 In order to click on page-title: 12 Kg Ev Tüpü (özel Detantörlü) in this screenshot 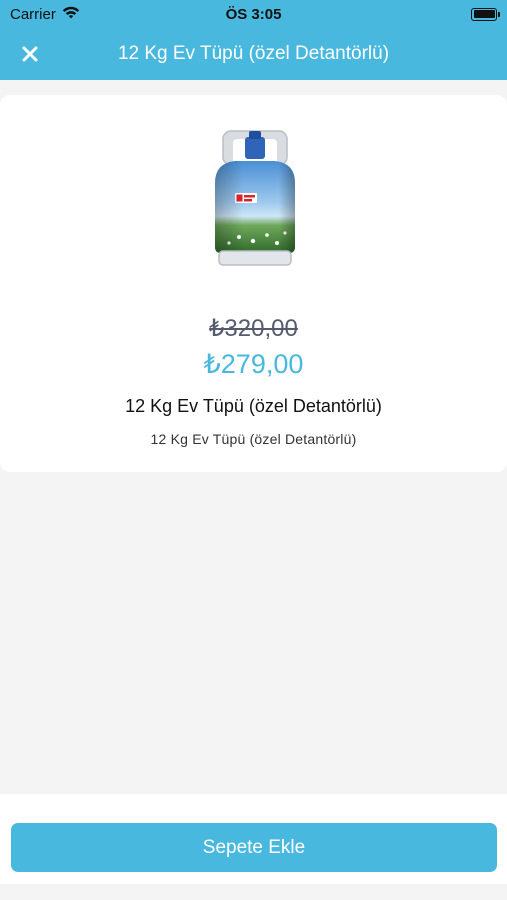, I will do `click(253, 53)`.